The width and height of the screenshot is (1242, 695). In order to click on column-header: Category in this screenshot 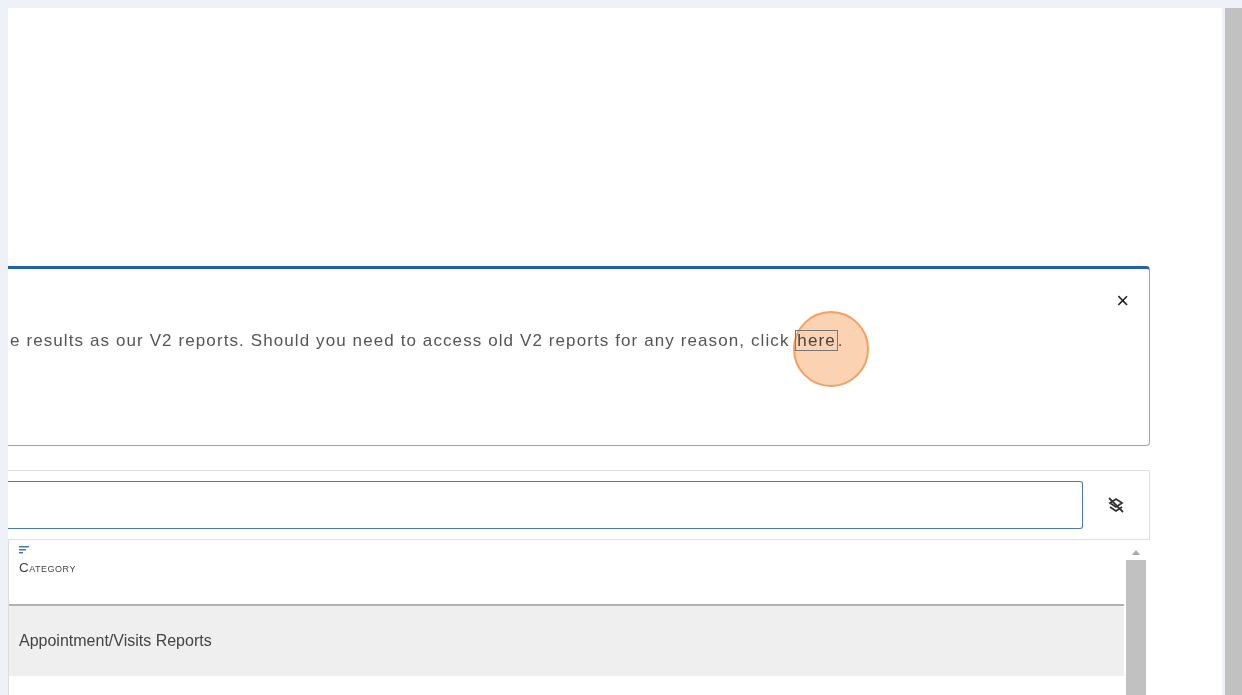, I will do `click(47, 567)`.